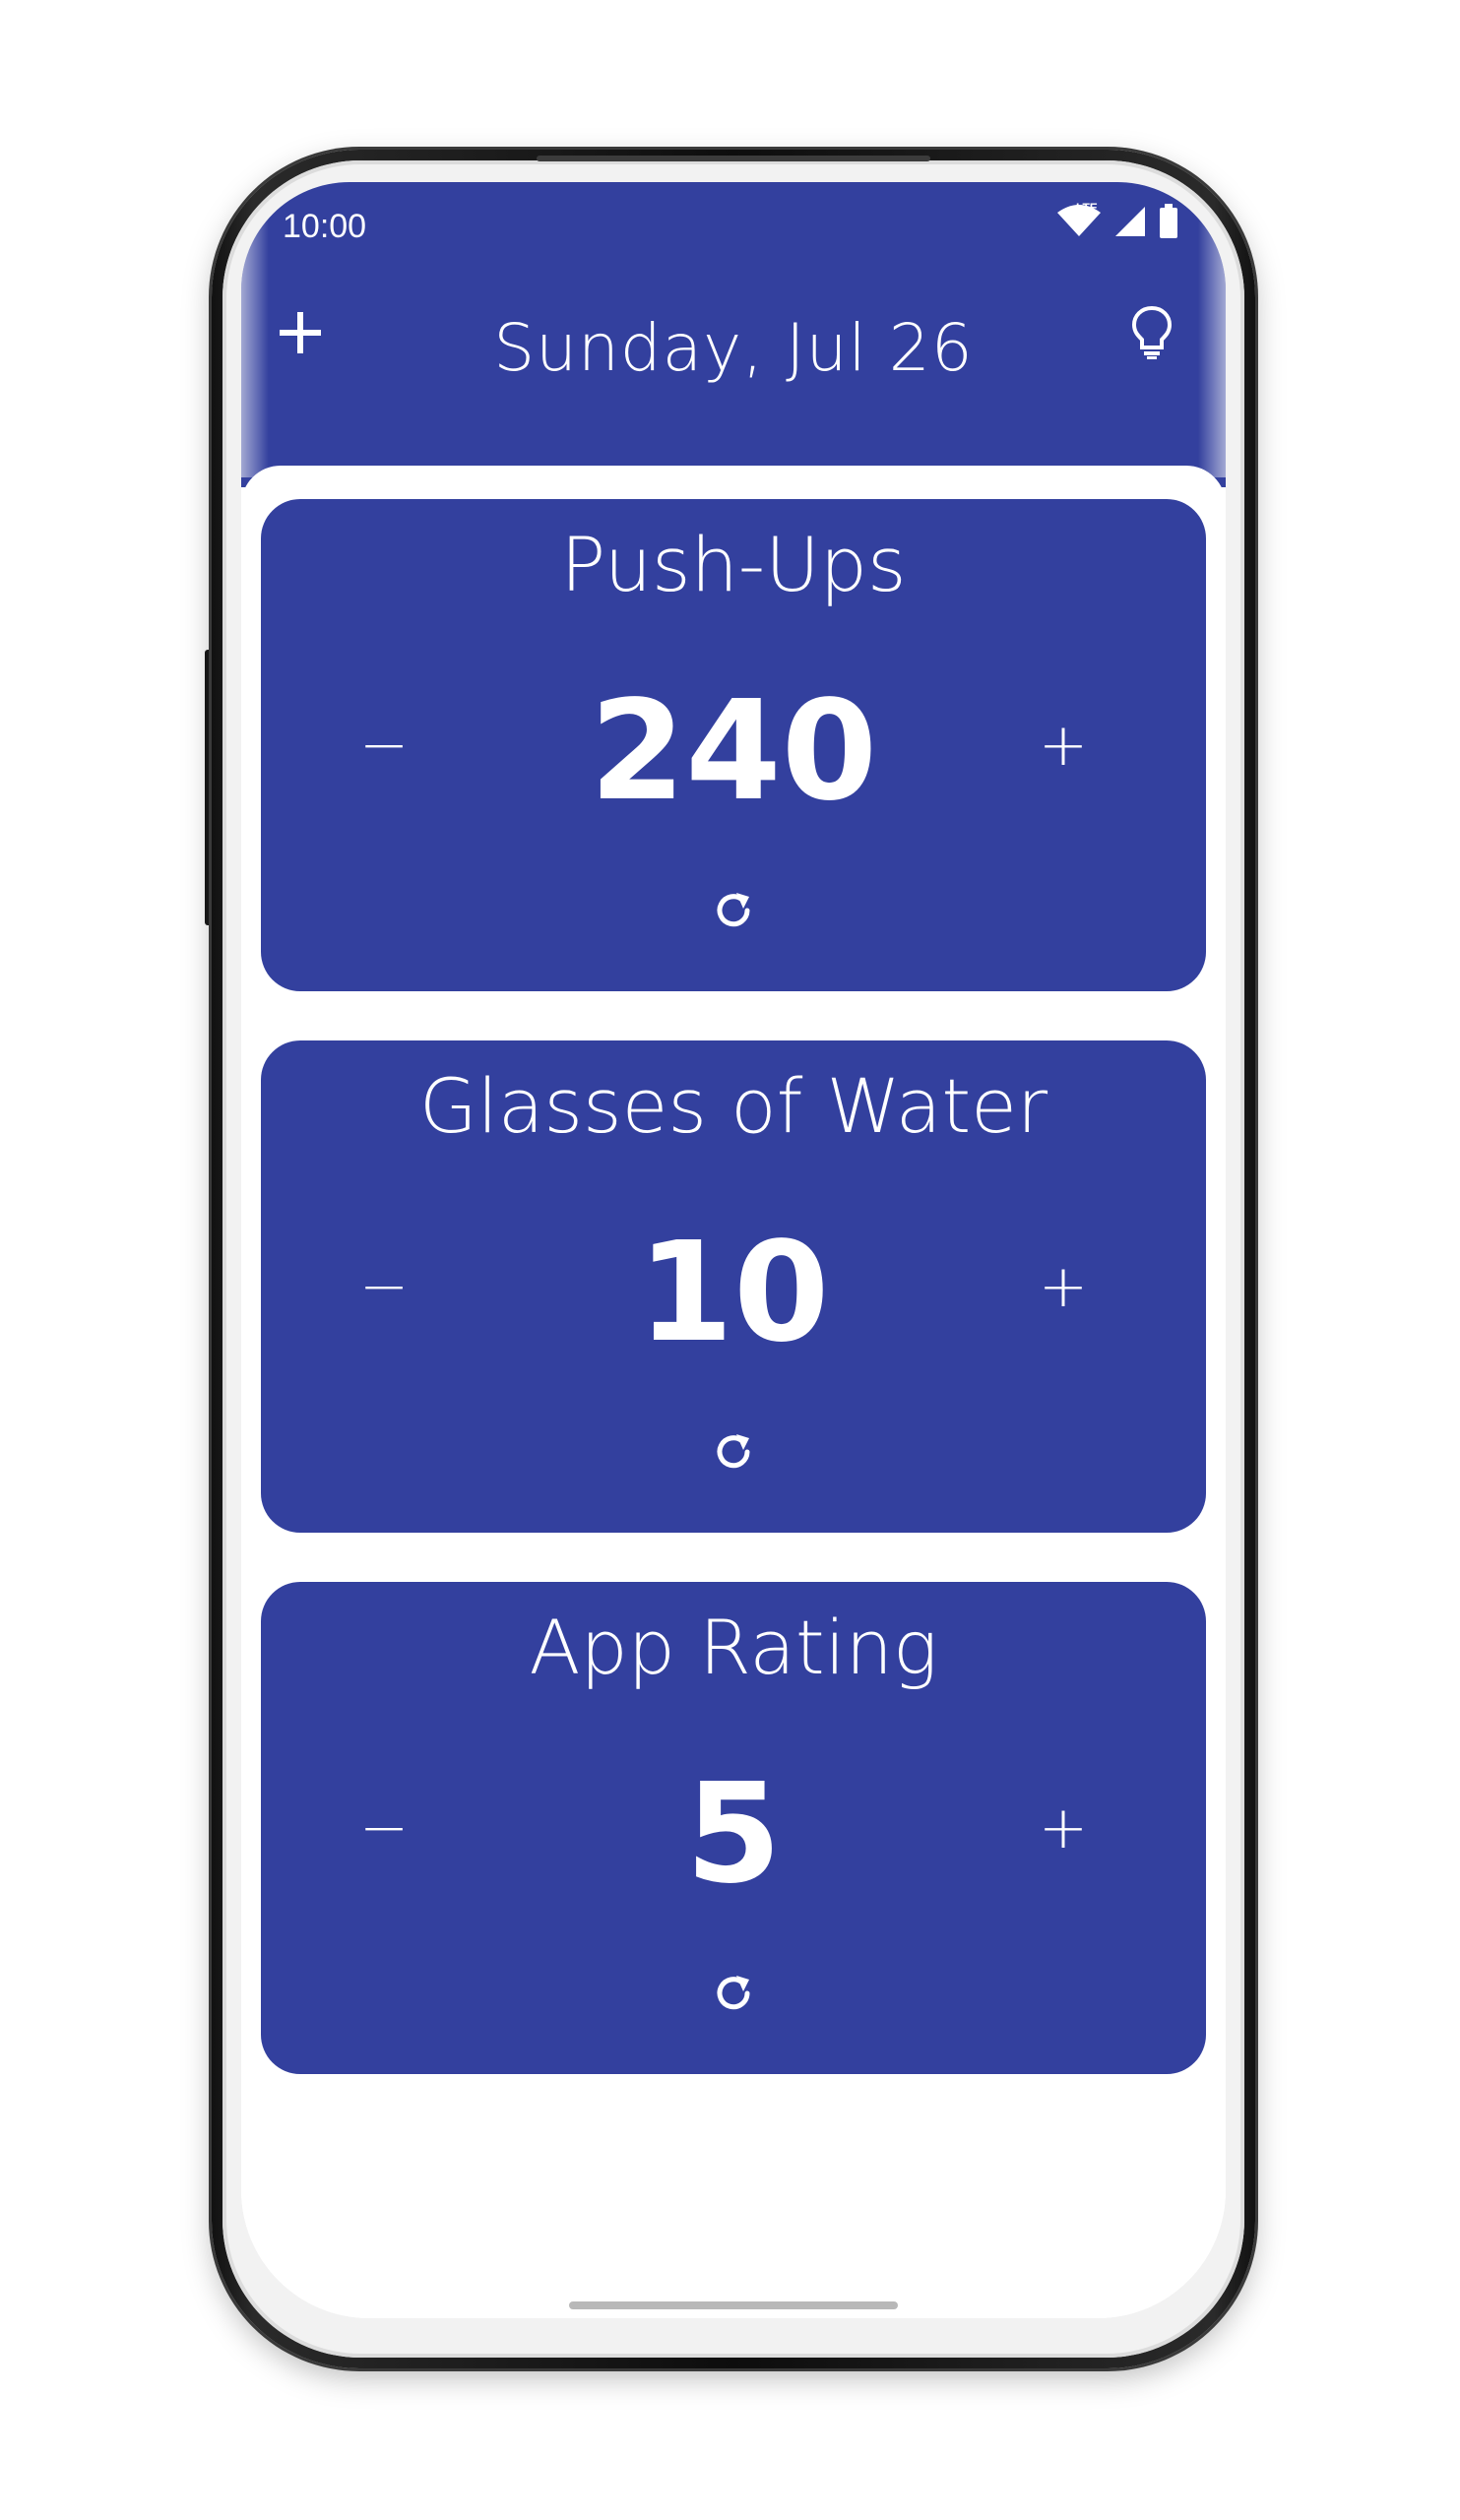 Image resolution: width=1460 pixels, height=2520 pixels. I want to click on theme-toggle-button, so click(1151, 334).